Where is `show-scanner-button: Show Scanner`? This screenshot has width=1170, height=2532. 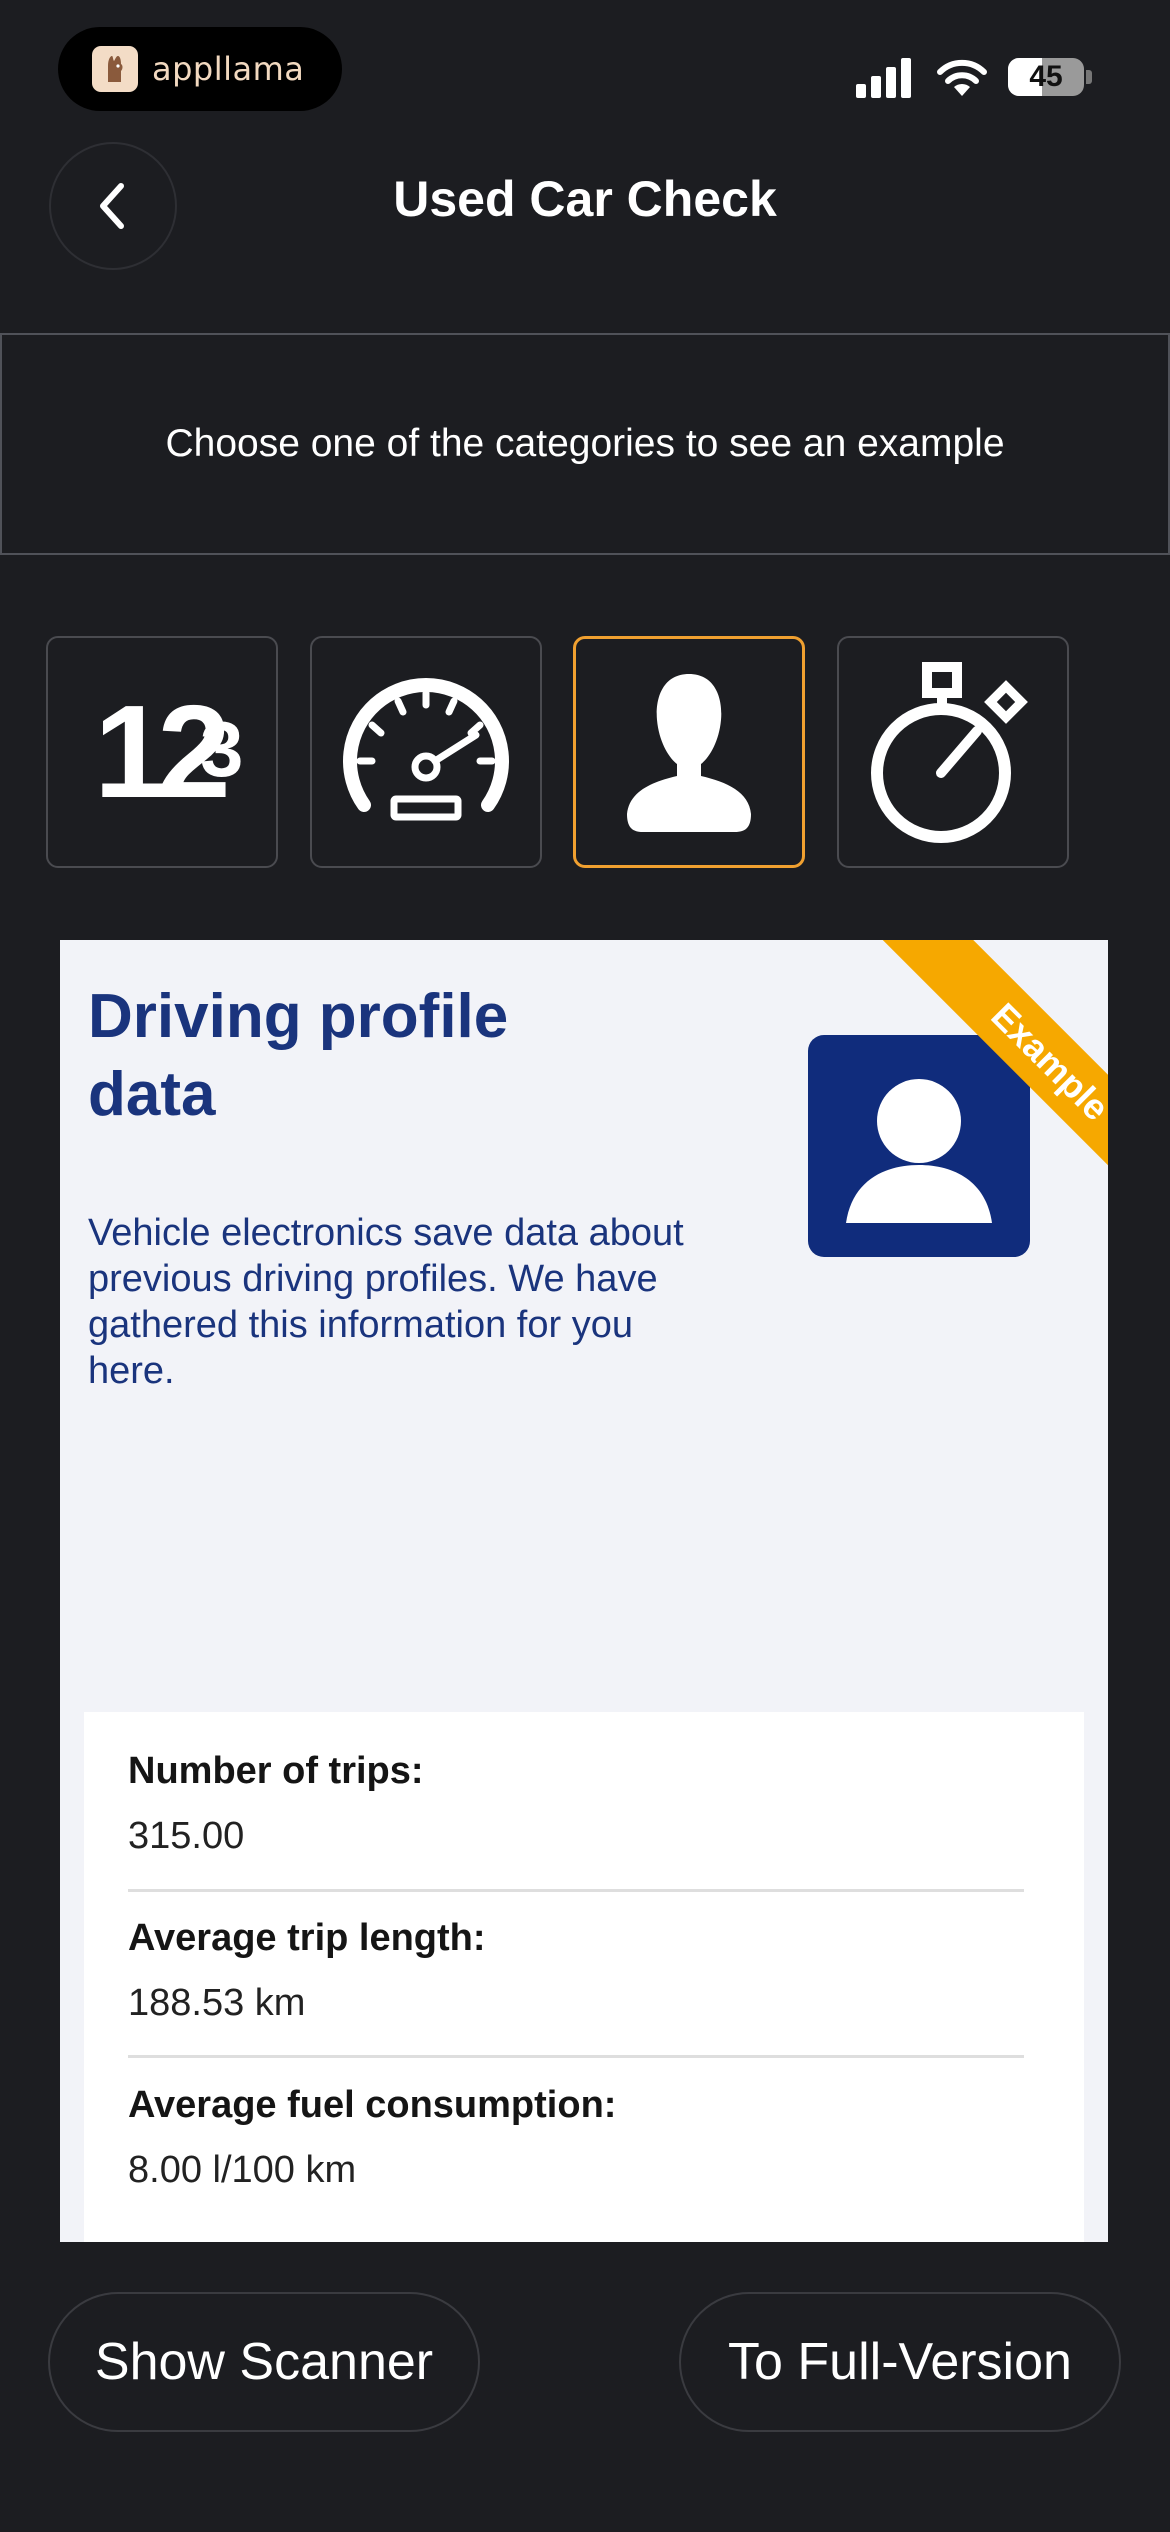
show-scanner-button: Show Scanner is located at coordinates (264, 2362).